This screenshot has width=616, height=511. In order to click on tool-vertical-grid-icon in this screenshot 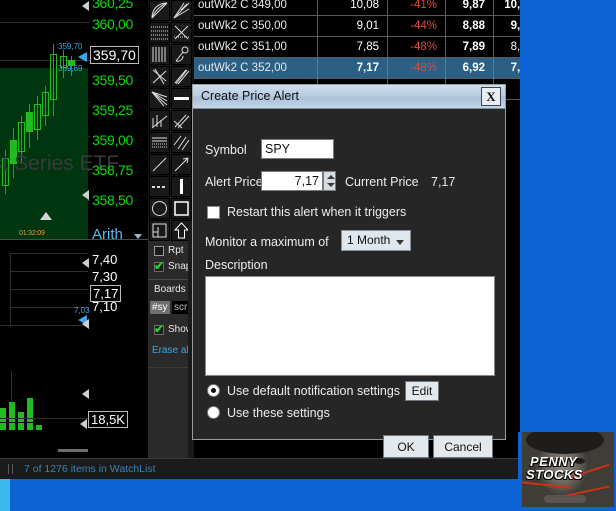, I will do `click(159, 54)`.